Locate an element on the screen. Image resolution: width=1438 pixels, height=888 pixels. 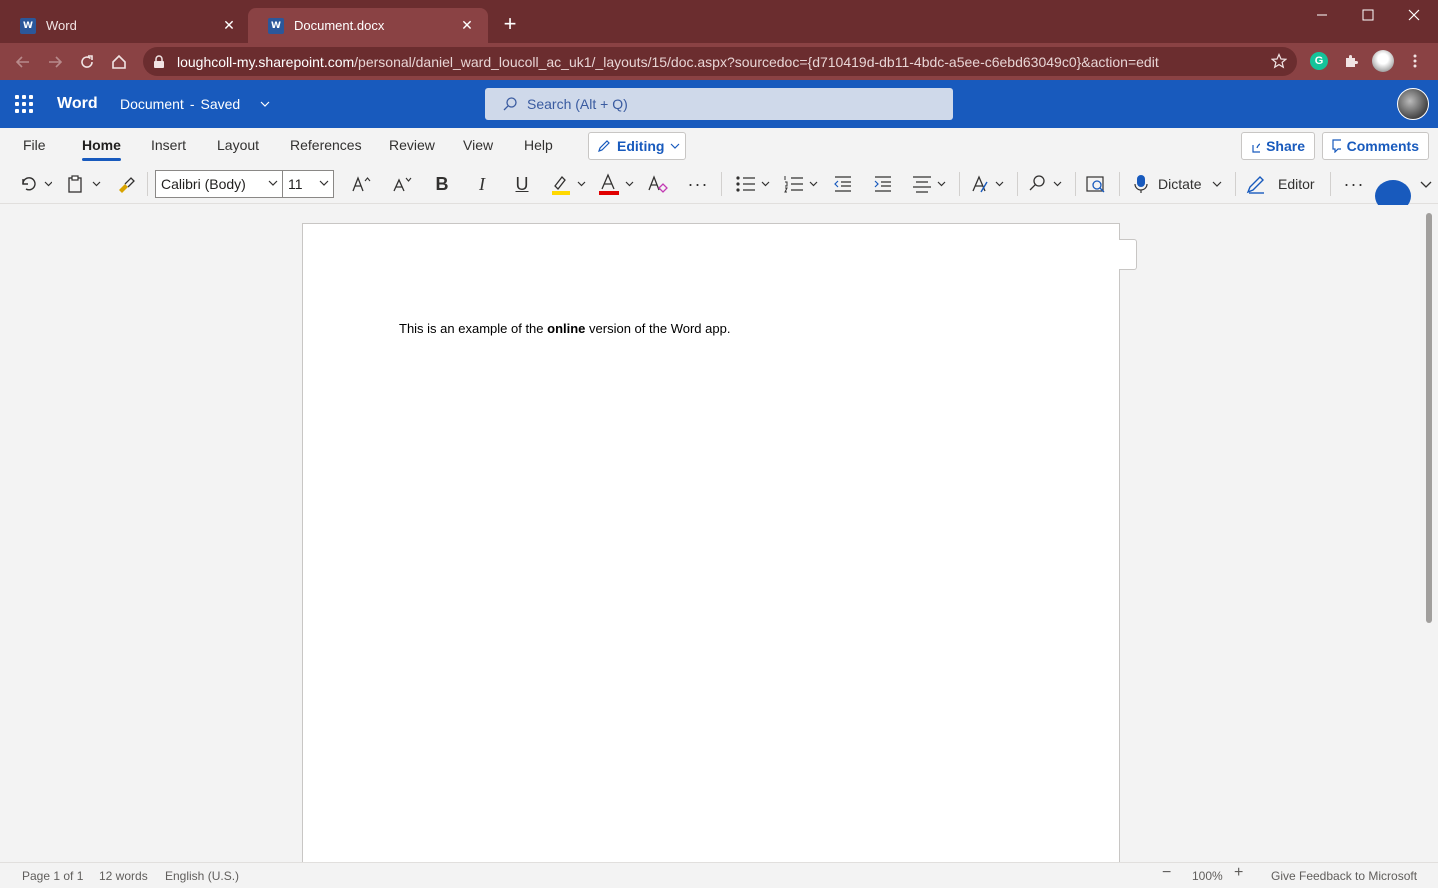
close-icon is located at coordinates (1414, 15).